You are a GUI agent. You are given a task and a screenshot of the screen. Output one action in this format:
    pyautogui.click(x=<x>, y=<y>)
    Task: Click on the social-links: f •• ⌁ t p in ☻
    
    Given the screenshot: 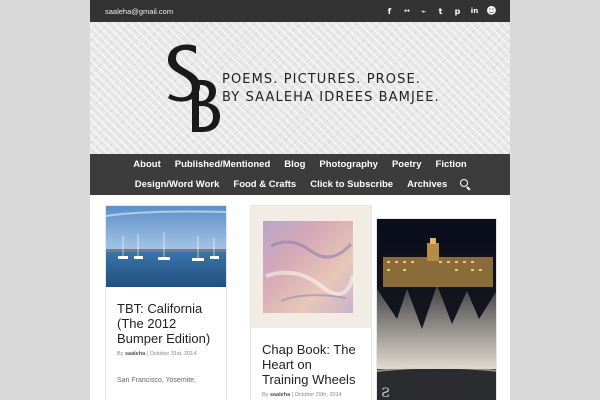 What is the action you would take?
    pyautogui.click(x=440, y=11)
    